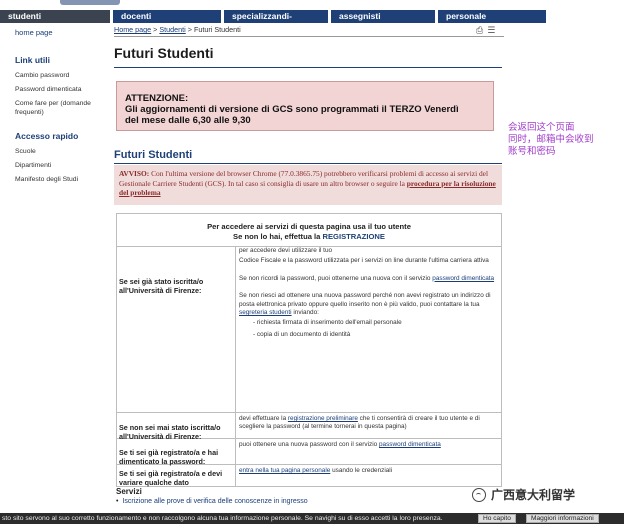 The width and height of the screenshot is (624, 524). I want to click on handwritten-annotation: 会返回这个页面 同时，邮箱中会收到 账号和密码, so click(563, 140).